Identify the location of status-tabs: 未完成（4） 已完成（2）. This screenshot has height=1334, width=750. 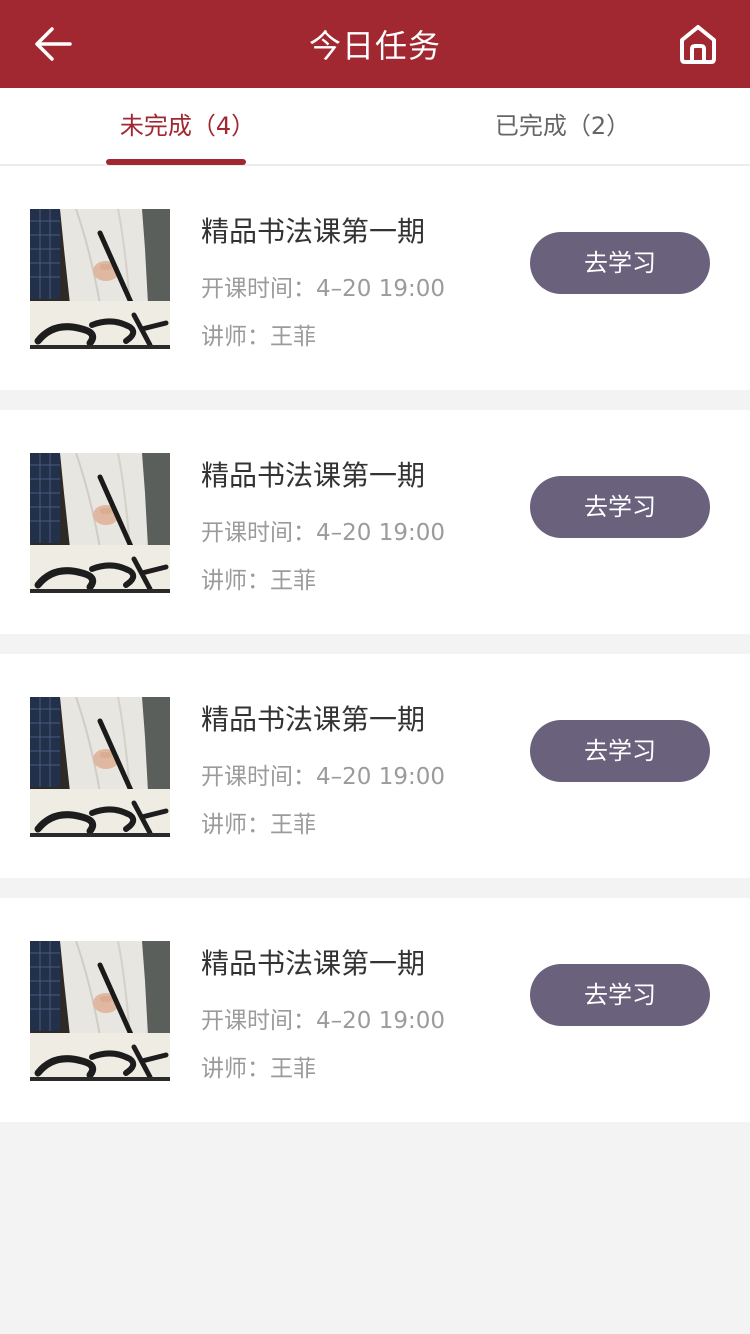
(375, 127).